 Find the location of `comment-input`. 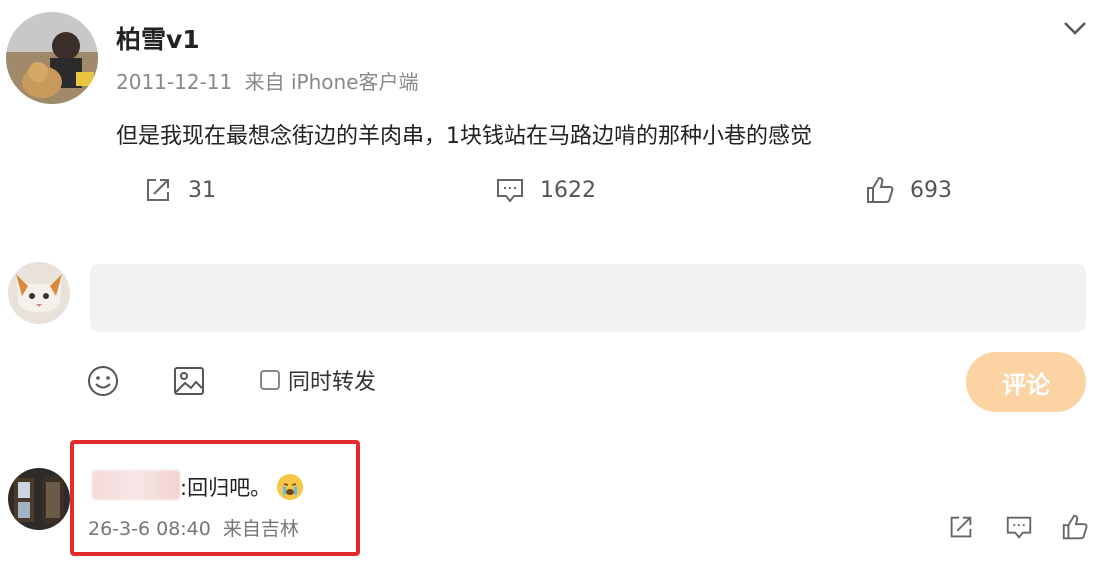

comment-input is located at coordinates (588, 298).